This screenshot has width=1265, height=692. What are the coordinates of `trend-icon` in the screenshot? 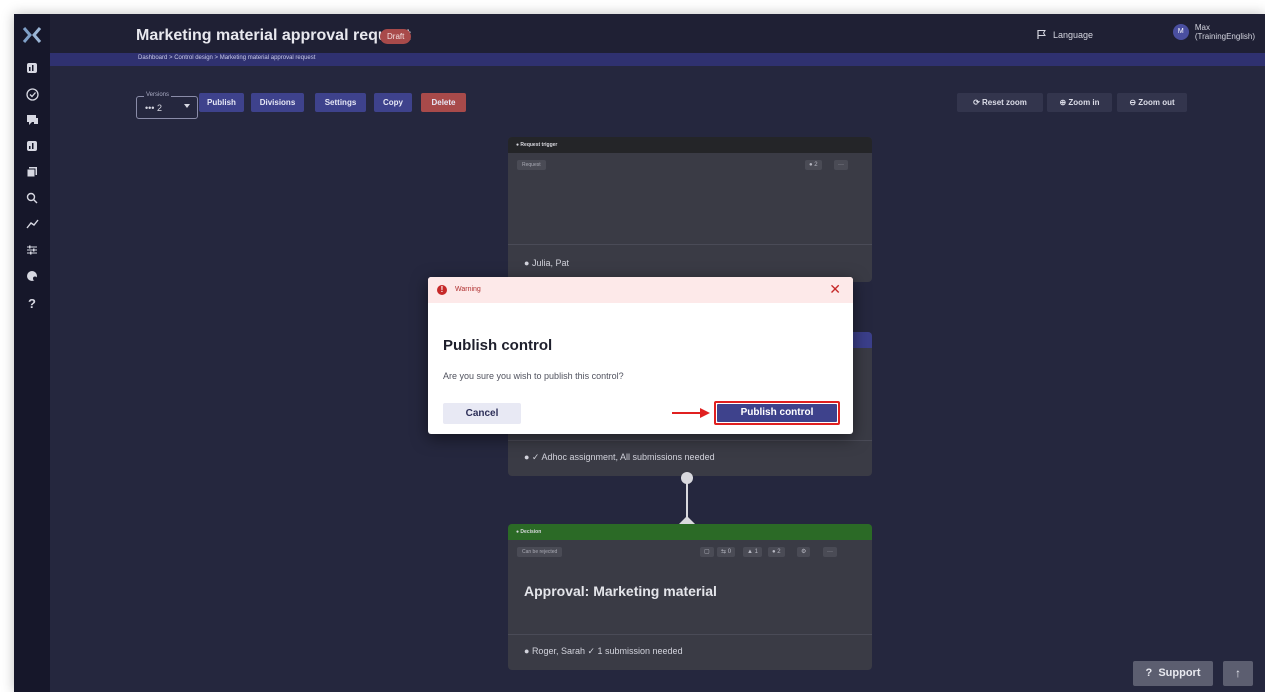 It's located at (32, 226).